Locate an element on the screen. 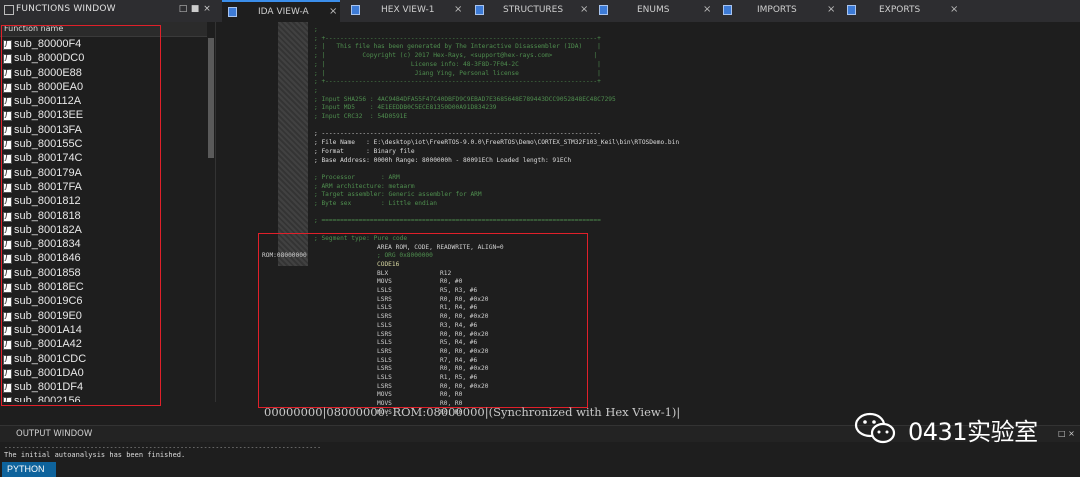  list-item: sub_8000E88 is located at coordinates (103, 74).